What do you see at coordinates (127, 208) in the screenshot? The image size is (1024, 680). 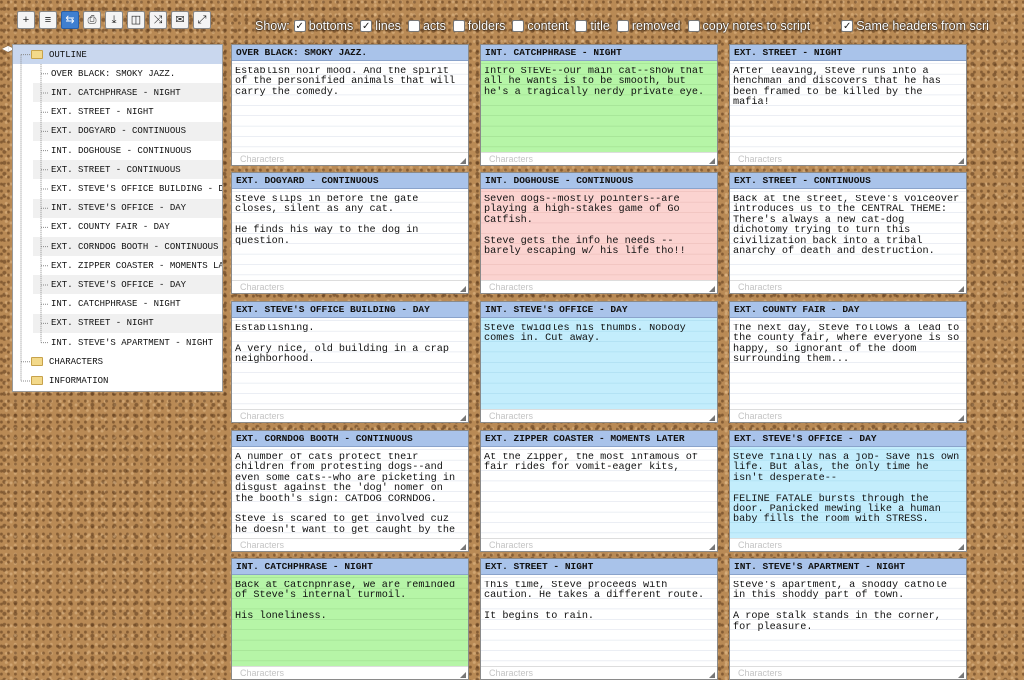 I see `outline-item: INT. STEVE'S OFFICE - DAY` at bounding box center [127, 208].